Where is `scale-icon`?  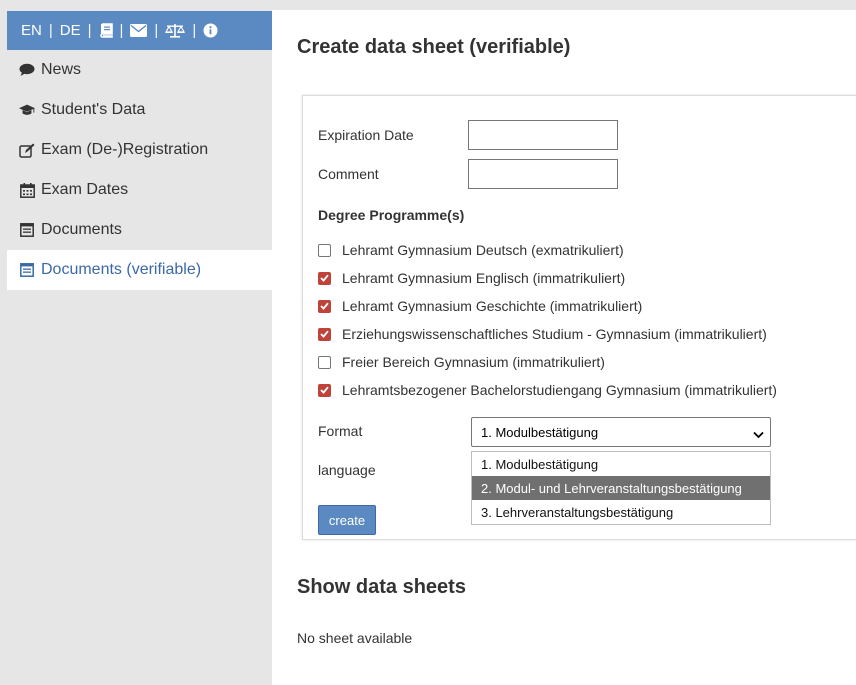 scale-icon is located at coordinates (175, 30).